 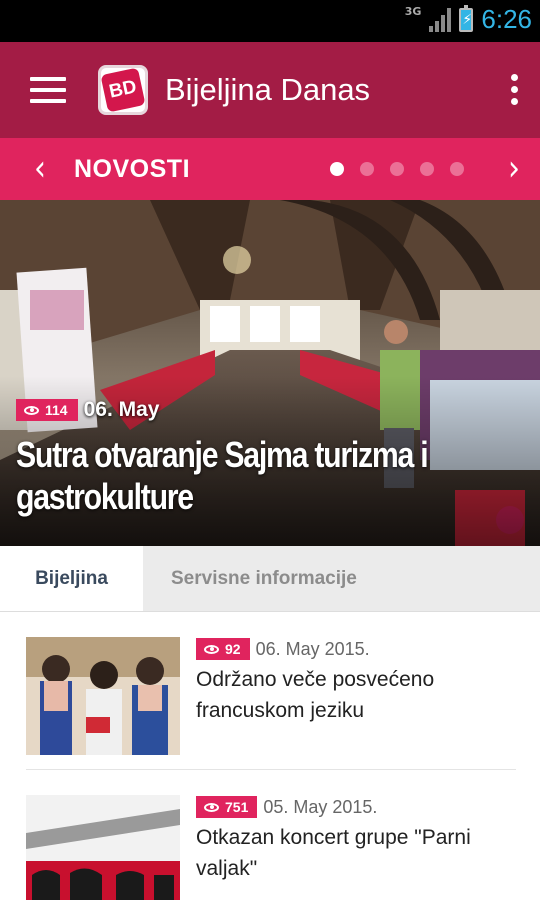 I want to click on views-badge: 751, so click(x=227, y=807).